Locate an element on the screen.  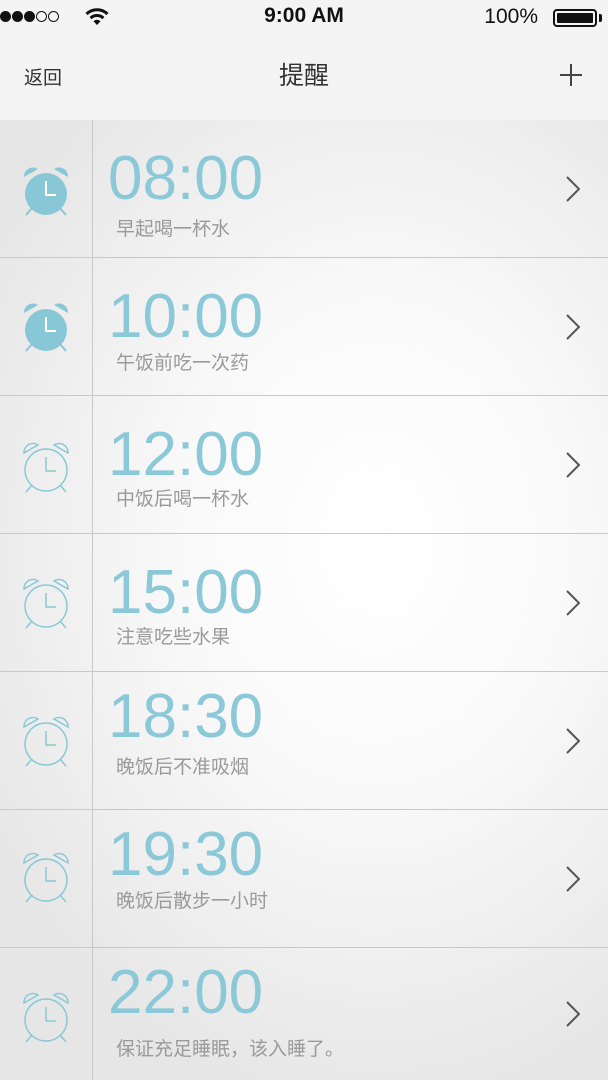
page-title: 提醒 is located at coordinates (303, 75).